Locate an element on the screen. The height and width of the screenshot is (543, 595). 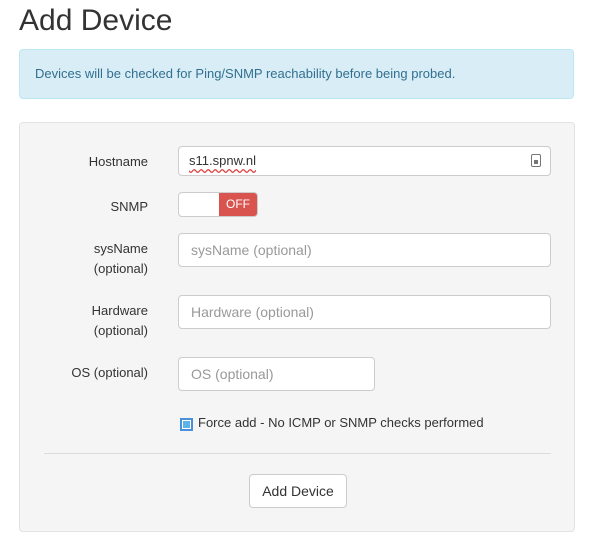
sysname-label: sysName (optional) is located at coordinates (83, 259).